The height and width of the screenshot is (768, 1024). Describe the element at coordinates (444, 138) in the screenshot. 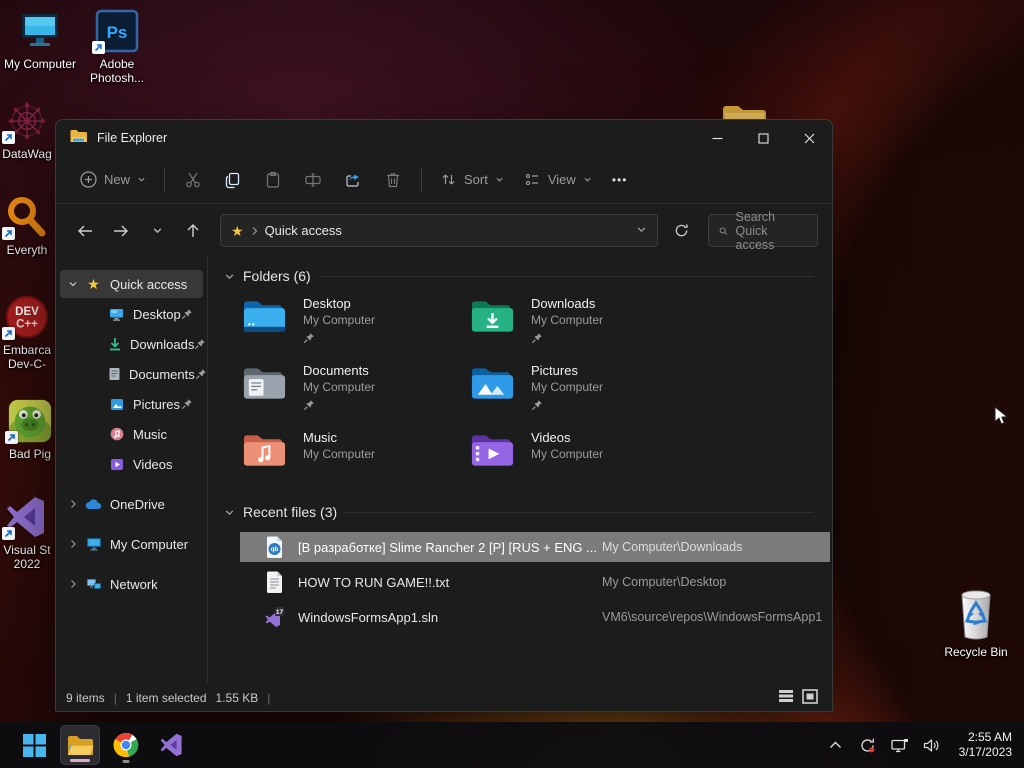

I see `window-titlebar: File Explorer` at that location.